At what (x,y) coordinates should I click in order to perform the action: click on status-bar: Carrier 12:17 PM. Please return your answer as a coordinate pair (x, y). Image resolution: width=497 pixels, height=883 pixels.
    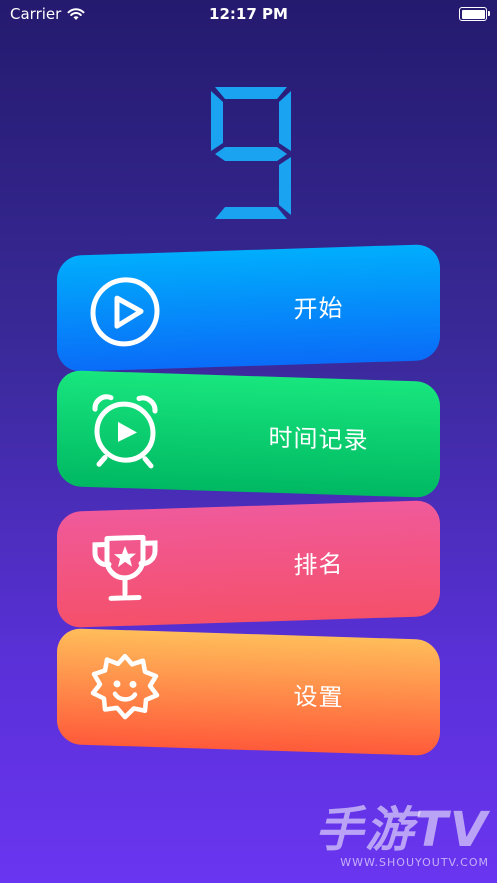
    Looking at the image, I should click on (248, 14).